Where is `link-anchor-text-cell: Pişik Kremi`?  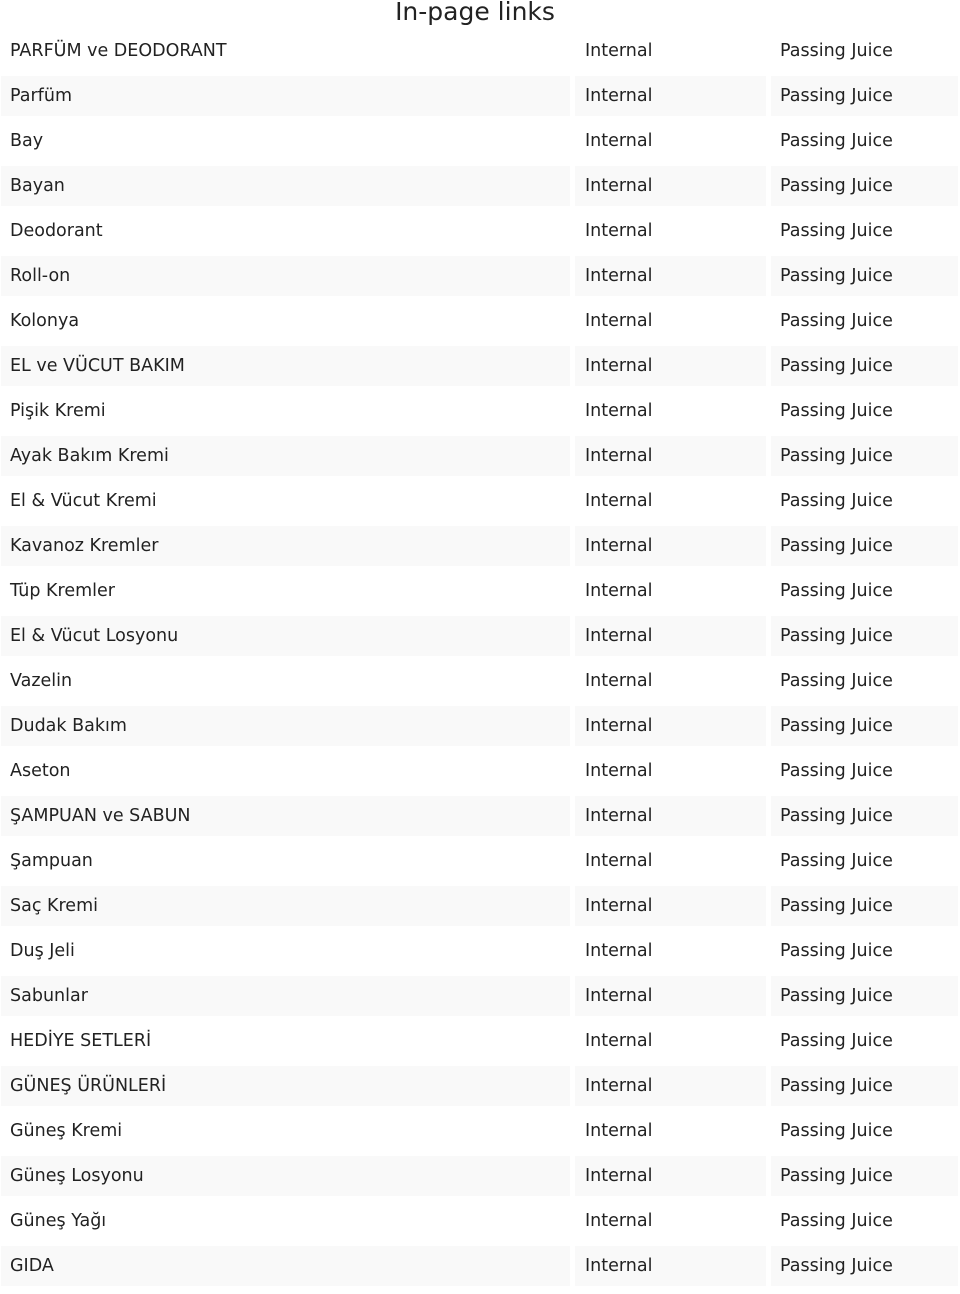 link-anchor-text-cell: Pişik Kremi is located at coordinates (285, 411).